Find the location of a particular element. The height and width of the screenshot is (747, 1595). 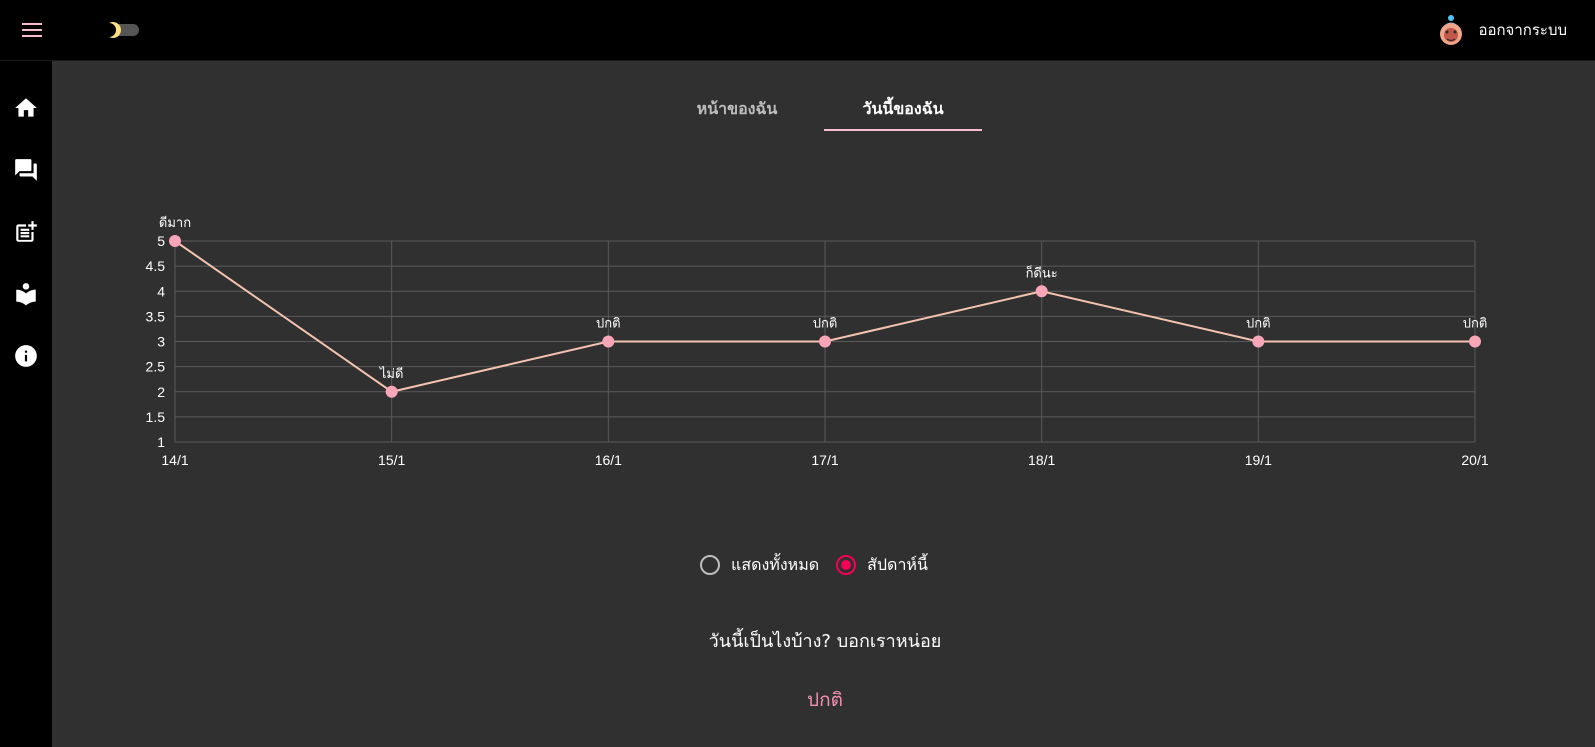

mood-answer: ปกติ is located at coordinates (825, 700).